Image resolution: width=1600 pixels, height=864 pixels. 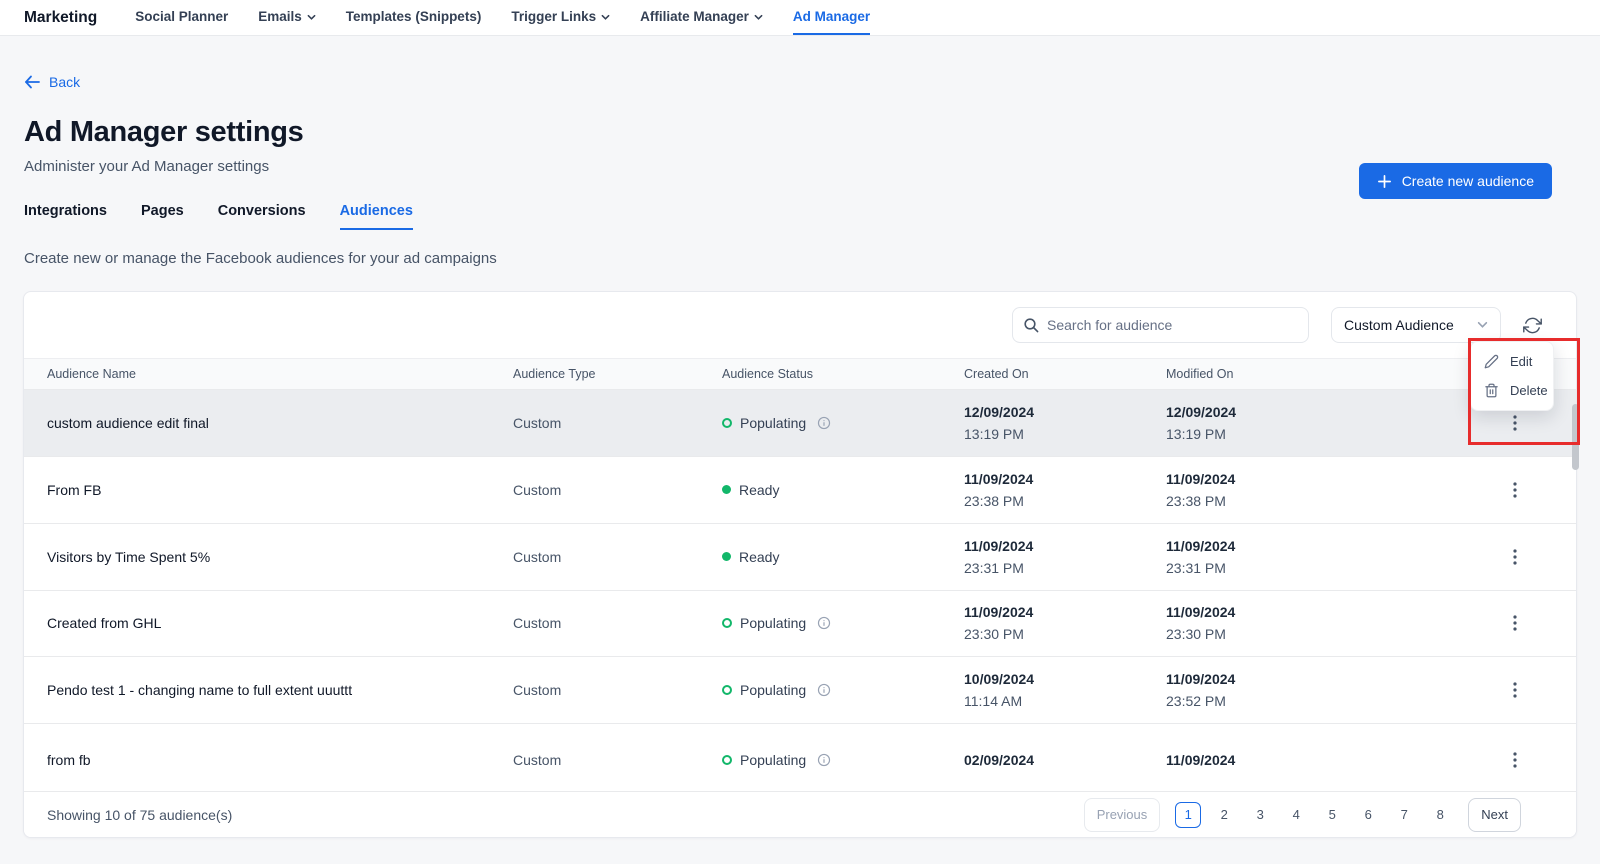 What do you see at coordinates (1260, 814) in the screenshot?
I see `page-button-3: 3` at bounding box center [1260, 814].